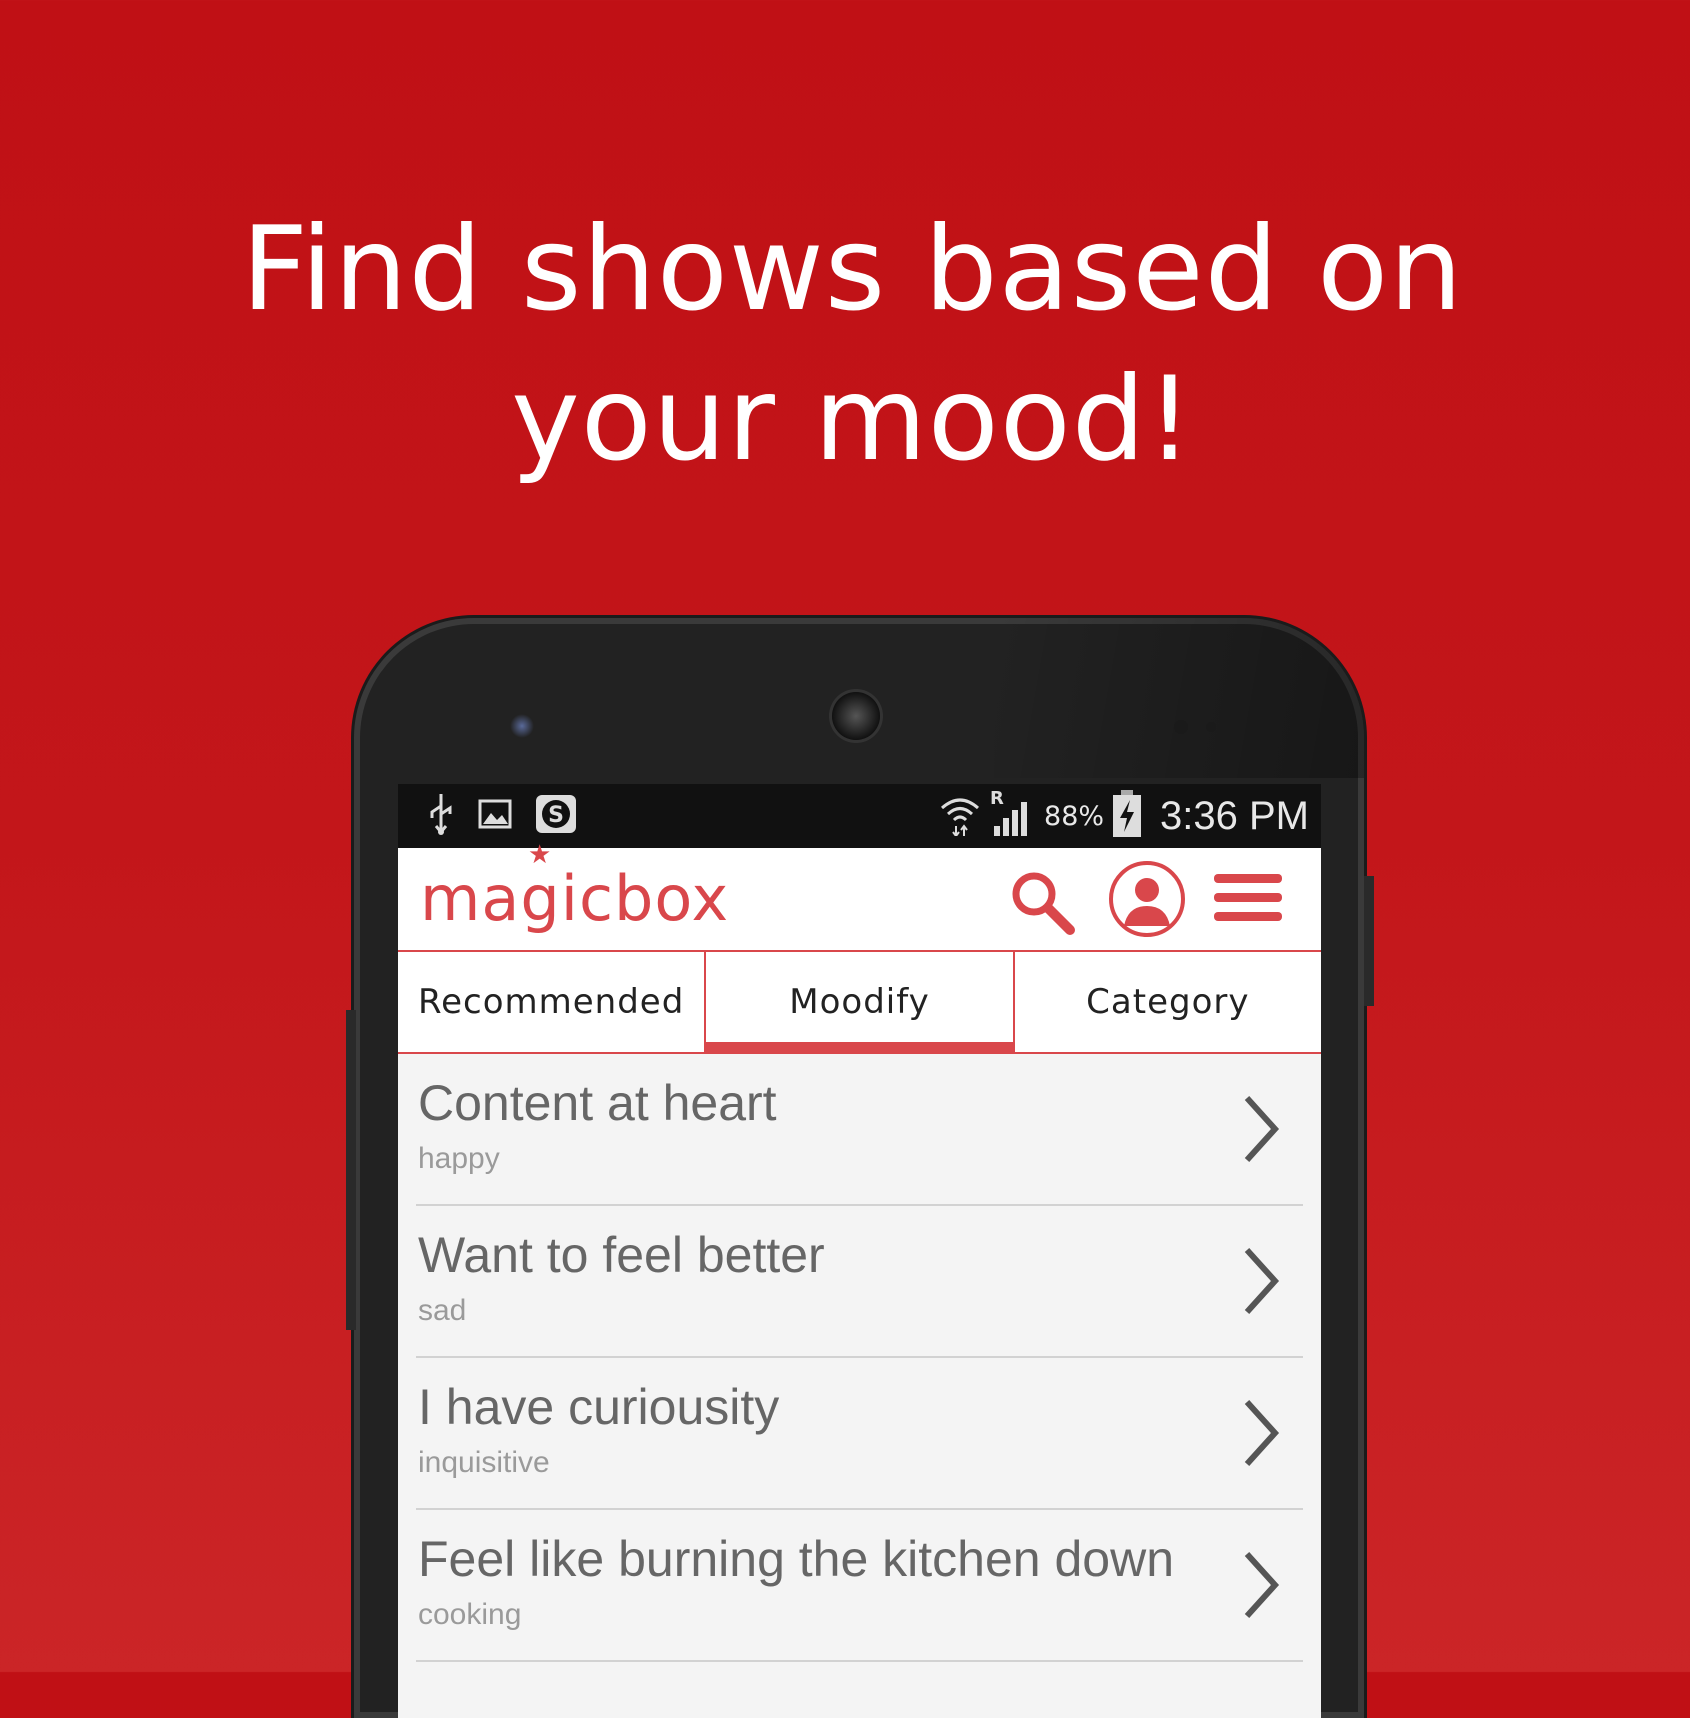 The width and height of the screenshot is (1690, 1718). Describe the element at coordinates (1211, 727) in the screenshot. I see `light-sensor` at that location.